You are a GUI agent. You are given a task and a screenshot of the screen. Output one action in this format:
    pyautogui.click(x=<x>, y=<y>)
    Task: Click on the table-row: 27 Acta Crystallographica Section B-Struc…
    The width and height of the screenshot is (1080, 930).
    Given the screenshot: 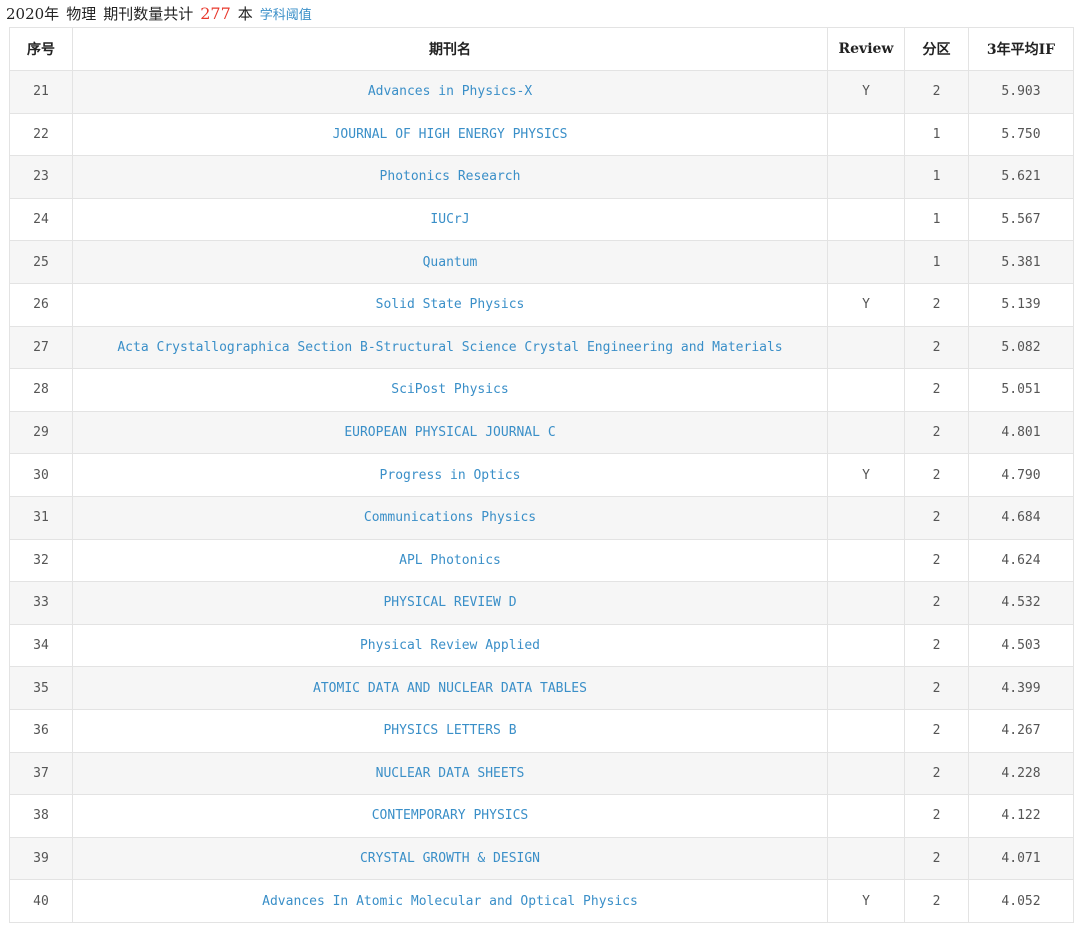 What is the action you would take?
    pyautogui.click(x=541, y=347)
    